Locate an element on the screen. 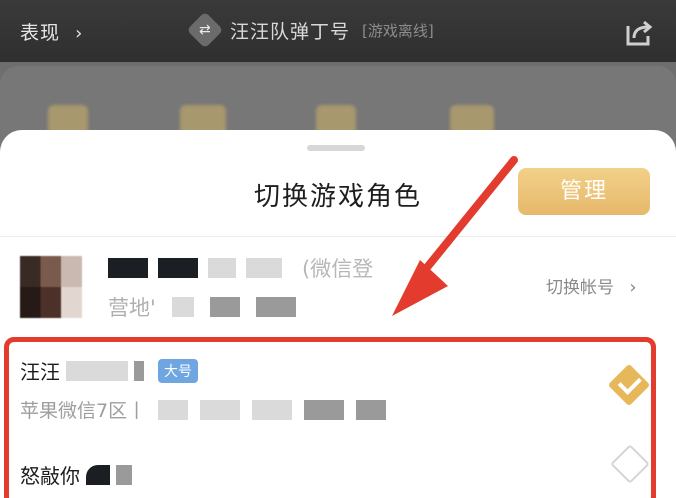 This screenshot has width=676, height=498. avatar is located at coordinates (51, 287).